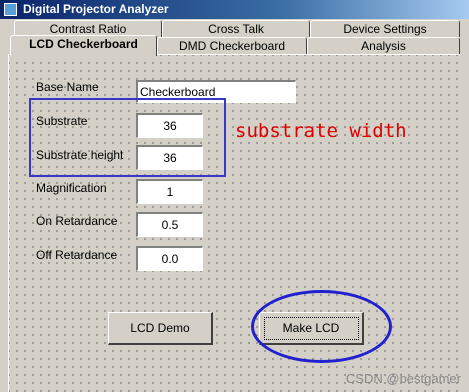 This screenshot has height=392, width=469. What do you see at coordinates (71, 188) in the screenshot?
I see `magnification-label: Magnification` at bounding box center [71, 188].